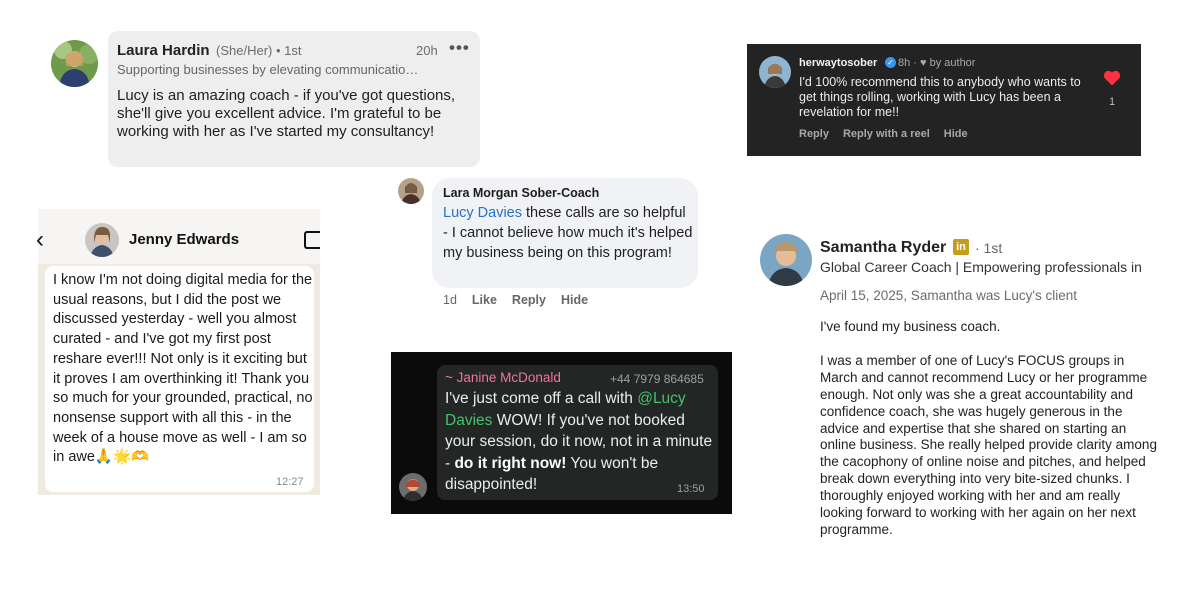 This screenshot has width=1200, height=589. I want to click on jenny-message-time: 12:27, so click(290, 482).